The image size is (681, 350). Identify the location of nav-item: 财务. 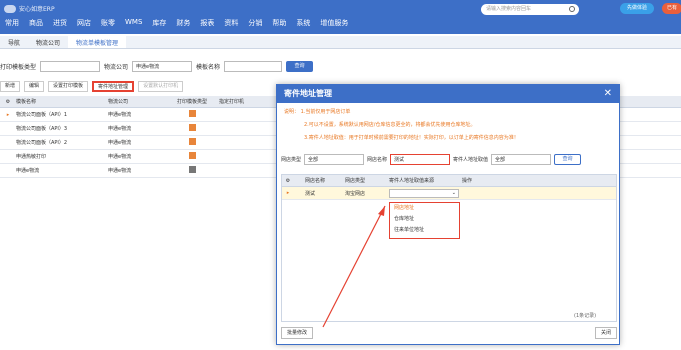
(183, 24).